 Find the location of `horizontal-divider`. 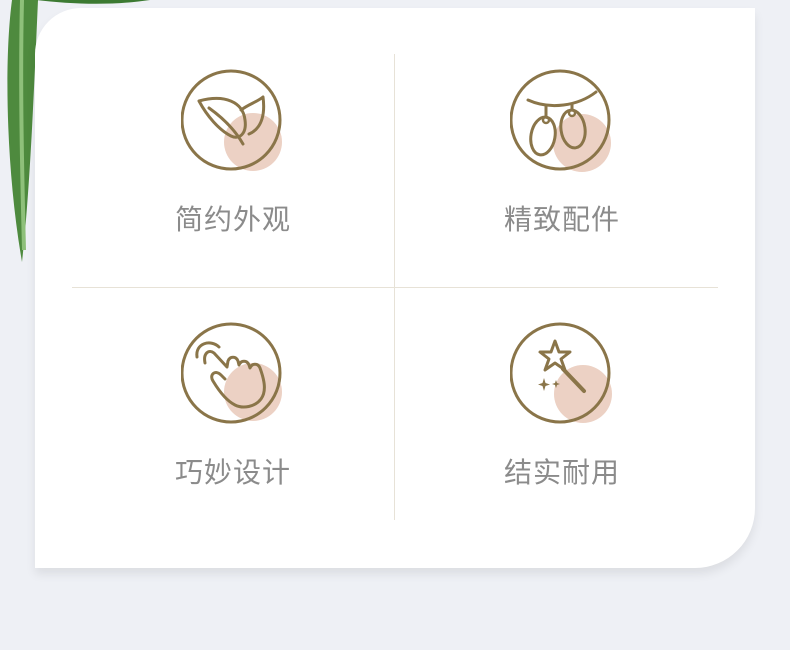

horizontal-divider is located at coordinates (395, 287).